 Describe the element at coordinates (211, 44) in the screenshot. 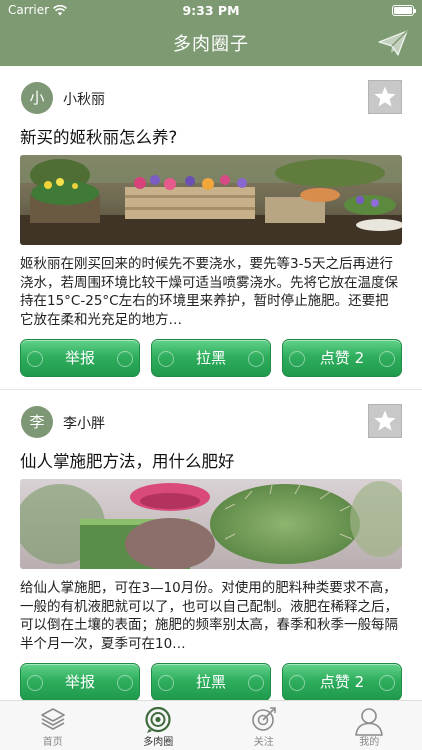

I see `page-title: 多肉圈子` at that location.